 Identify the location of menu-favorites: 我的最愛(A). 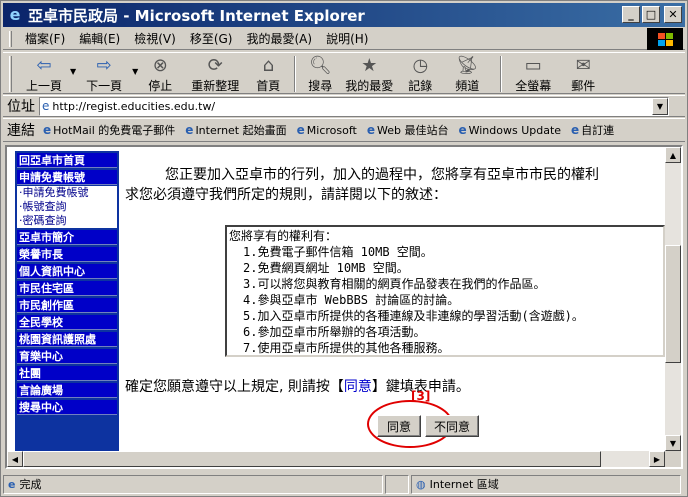
(279, 38).